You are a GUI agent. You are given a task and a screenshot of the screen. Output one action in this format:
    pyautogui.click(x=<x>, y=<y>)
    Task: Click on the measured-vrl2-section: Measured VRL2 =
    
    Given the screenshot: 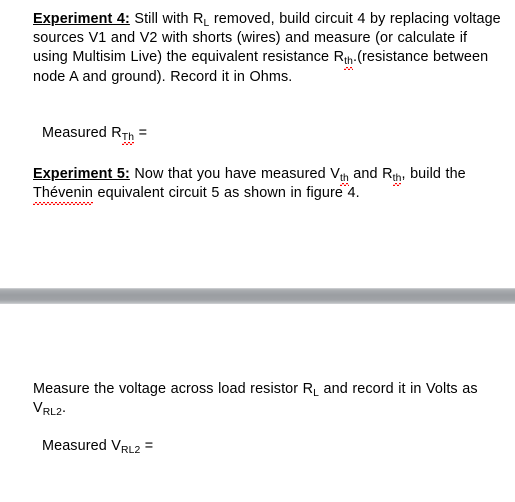 What is the action you would take?
    pyautogui.click(x=257, y=446)
    